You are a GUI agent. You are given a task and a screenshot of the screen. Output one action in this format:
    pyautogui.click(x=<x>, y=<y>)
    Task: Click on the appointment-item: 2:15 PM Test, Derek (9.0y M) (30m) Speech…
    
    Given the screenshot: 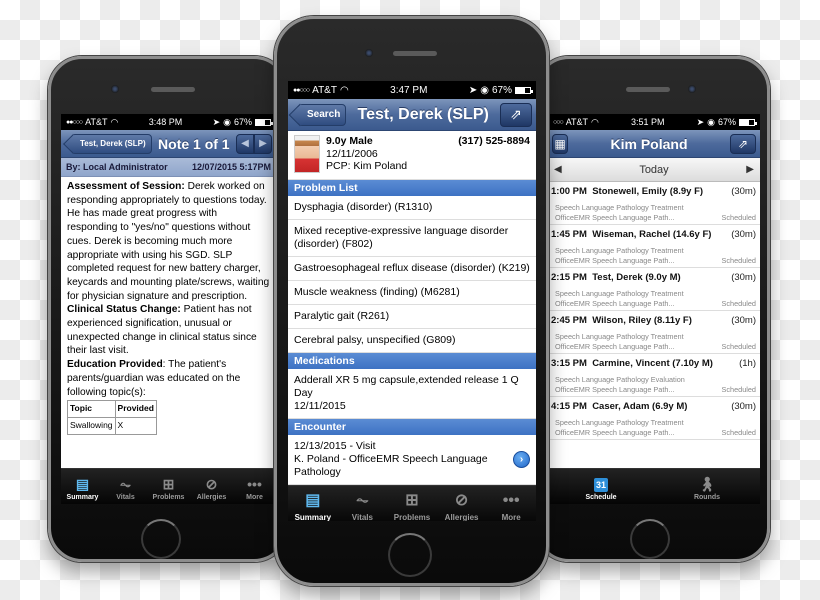 What is the action you would take?
    pyautogui.click(x=654, y=289)
    